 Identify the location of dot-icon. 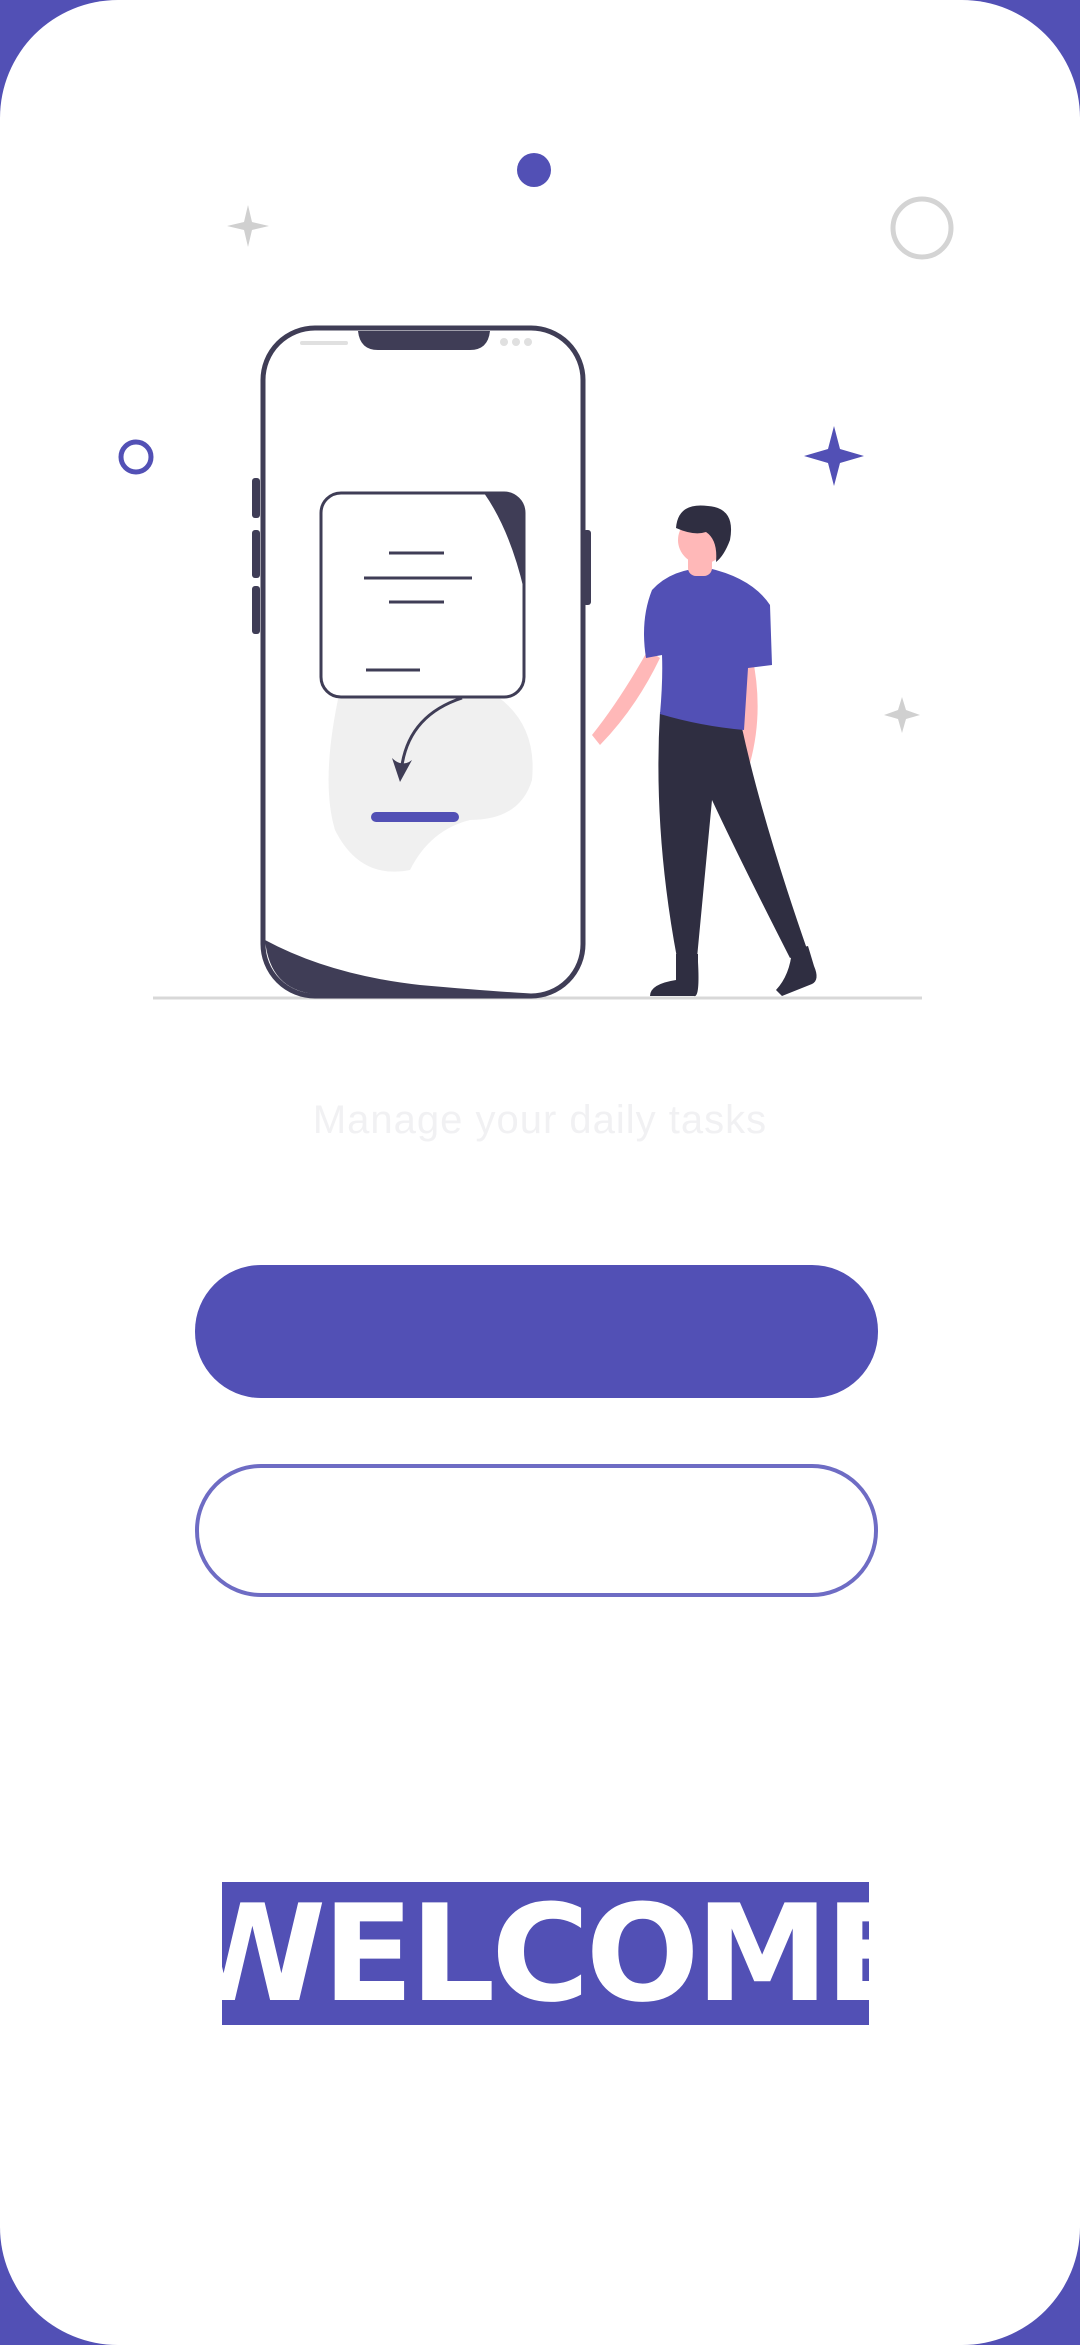
(534, 170).